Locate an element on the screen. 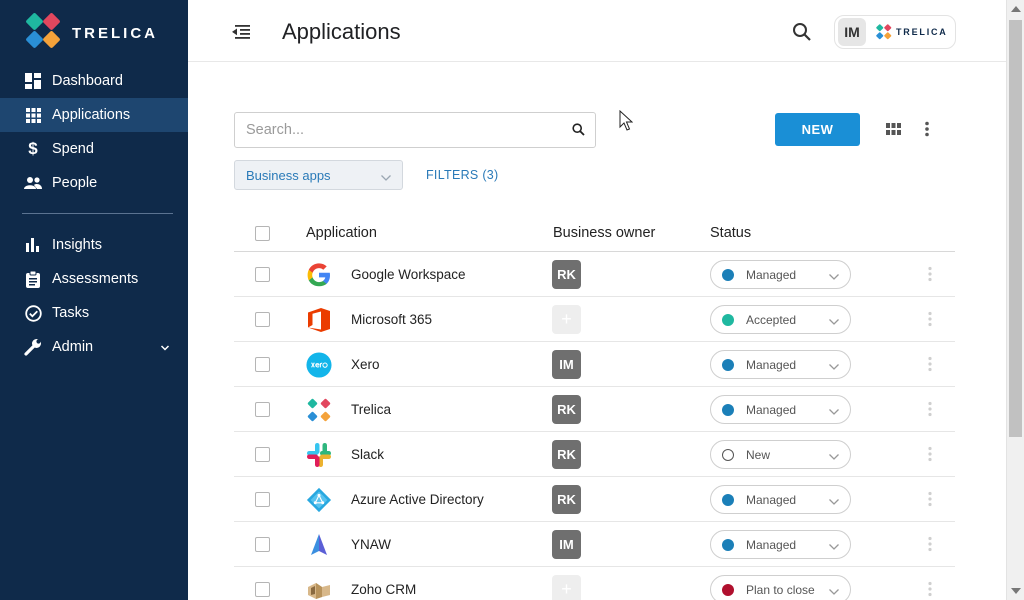  org-logo: TRELICA is located at coordinates (912, 32).